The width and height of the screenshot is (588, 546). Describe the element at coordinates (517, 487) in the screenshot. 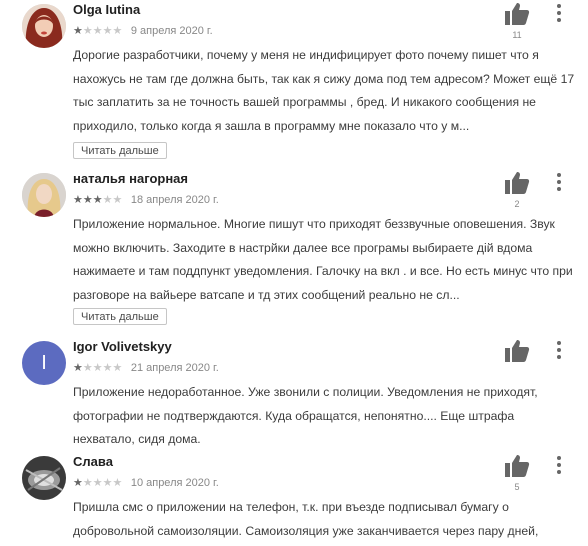

I see `helpful-count: 5` at that location.